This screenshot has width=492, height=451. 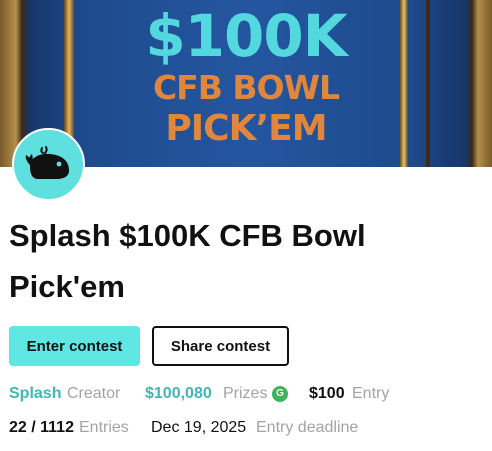 I want to click on banner-subtitle: CFB BOWL, so click(x=246, y=87).